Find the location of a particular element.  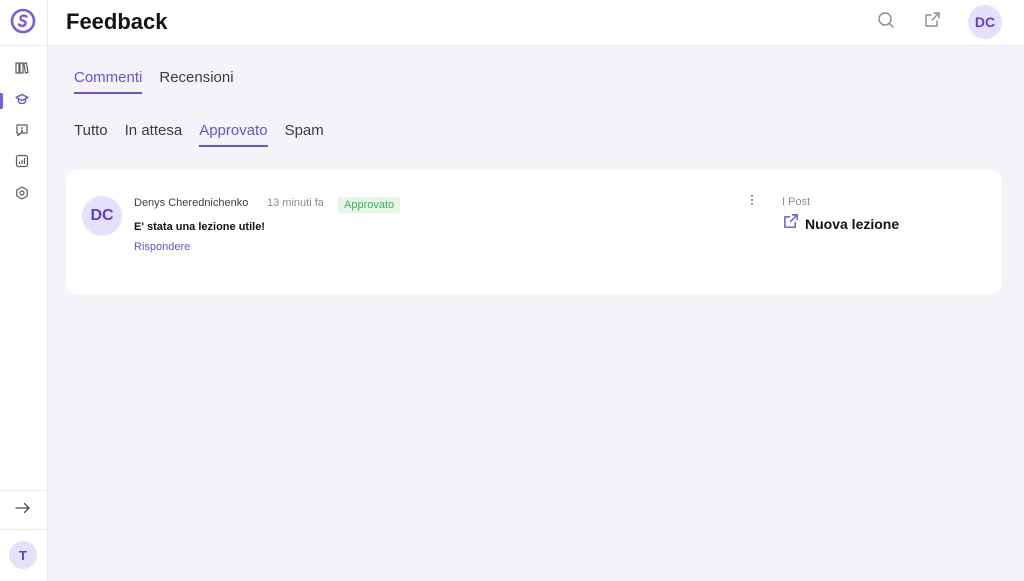

comment-timestamp: 13 minuti fa is located at coordinates (295, 203).